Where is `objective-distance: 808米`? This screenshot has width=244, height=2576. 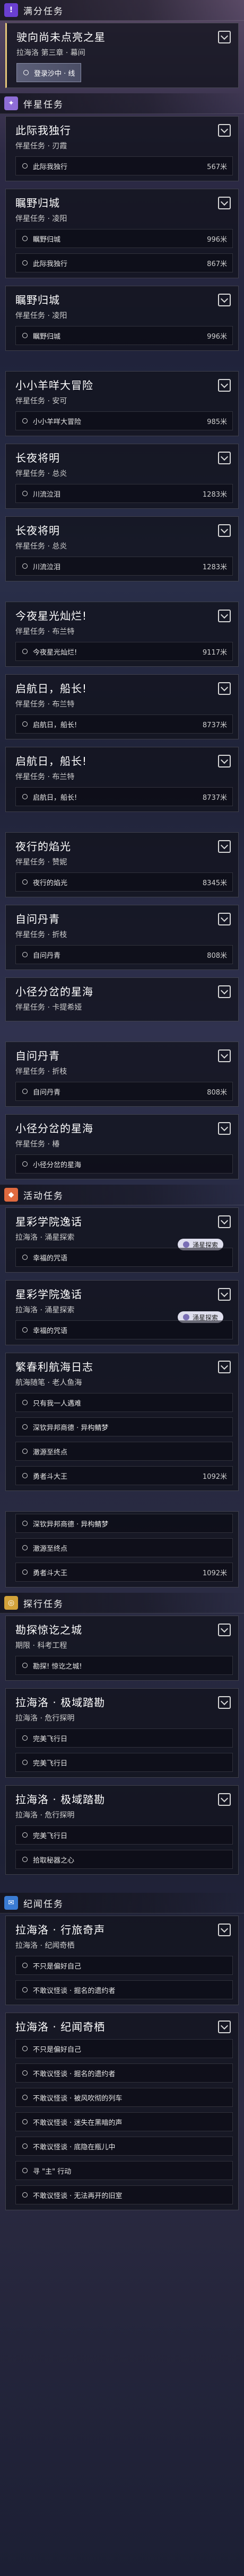
objective-distance: 808米 is located at coordinates (217, 955).